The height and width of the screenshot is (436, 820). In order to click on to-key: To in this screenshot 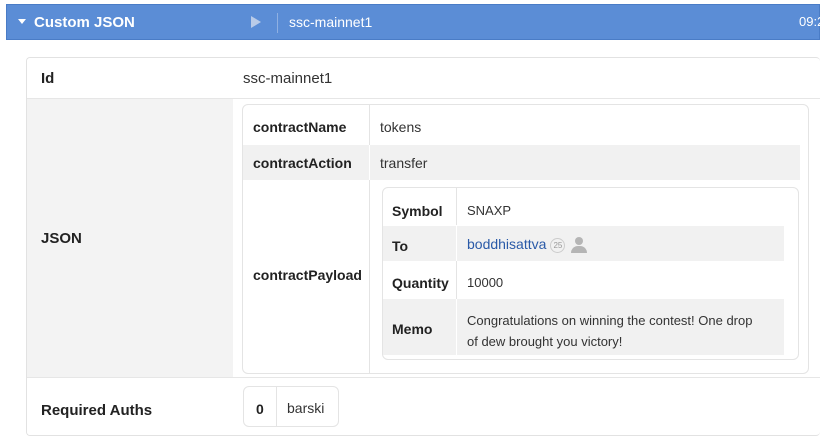, I will do `click(400, 246)`.